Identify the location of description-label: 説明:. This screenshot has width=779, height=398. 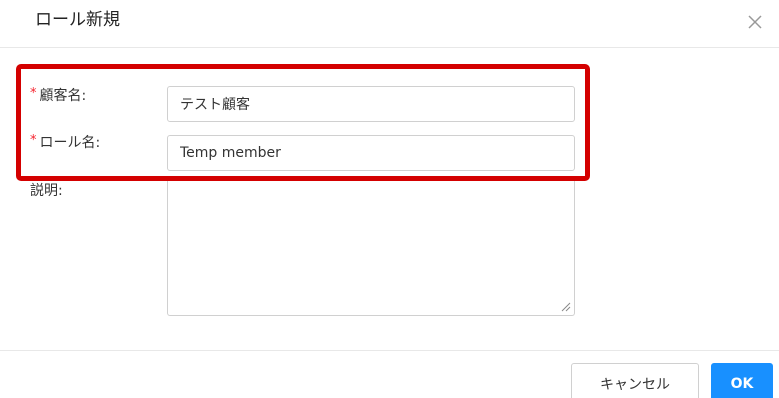
(46, 191).